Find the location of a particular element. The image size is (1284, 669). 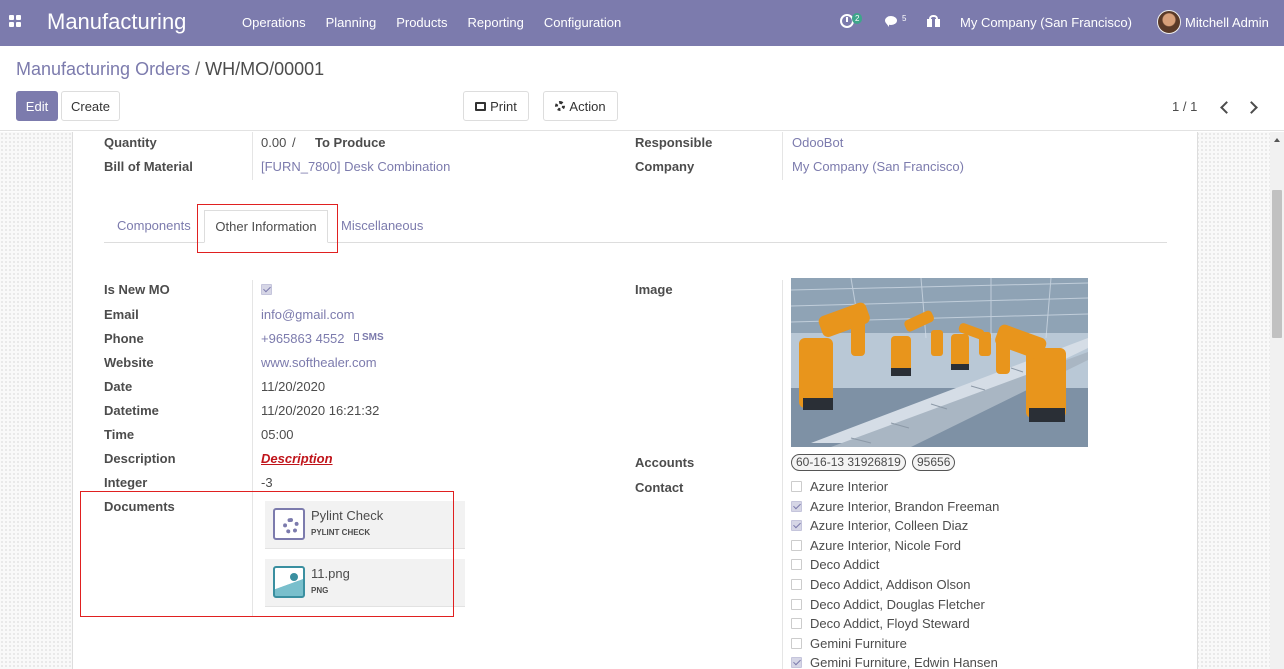

sms-label: SMS is located at coordinates (373, 337).